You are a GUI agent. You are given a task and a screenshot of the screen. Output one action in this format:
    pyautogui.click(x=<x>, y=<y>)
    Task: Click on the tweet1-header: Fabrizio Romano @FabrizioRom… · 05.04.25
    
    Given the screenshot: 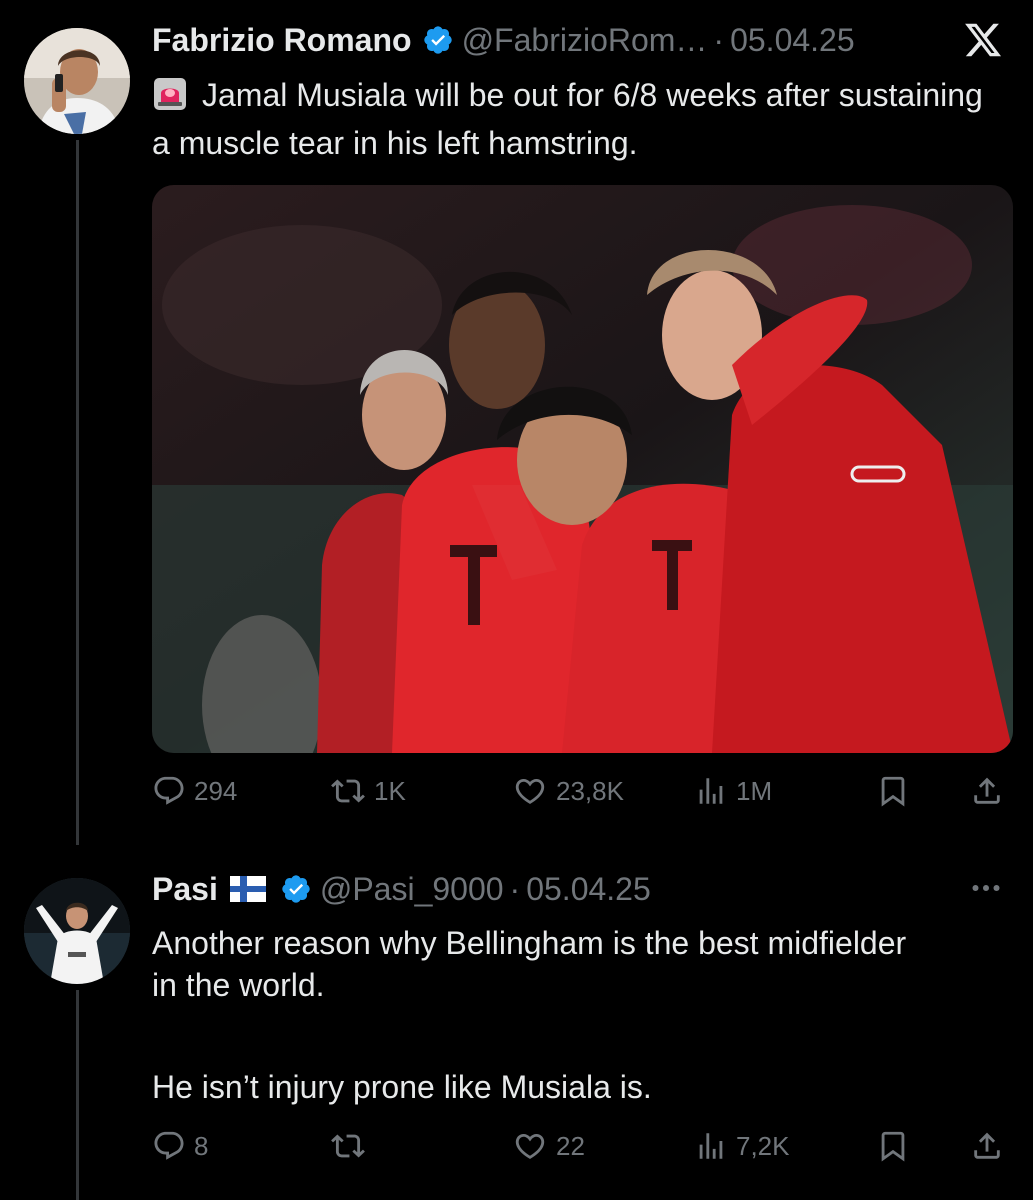 What is the action you would take?
    pyautogui.click(x=503, y=40)
    